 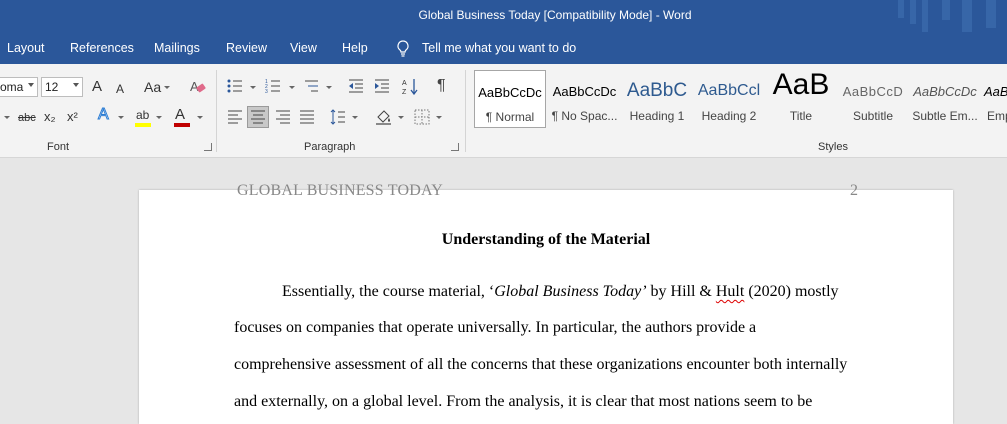 What do you see at coordinates (411, 86) in the screenshot?
I see `sort-icon: A Z` at bounding box center [411, 86].